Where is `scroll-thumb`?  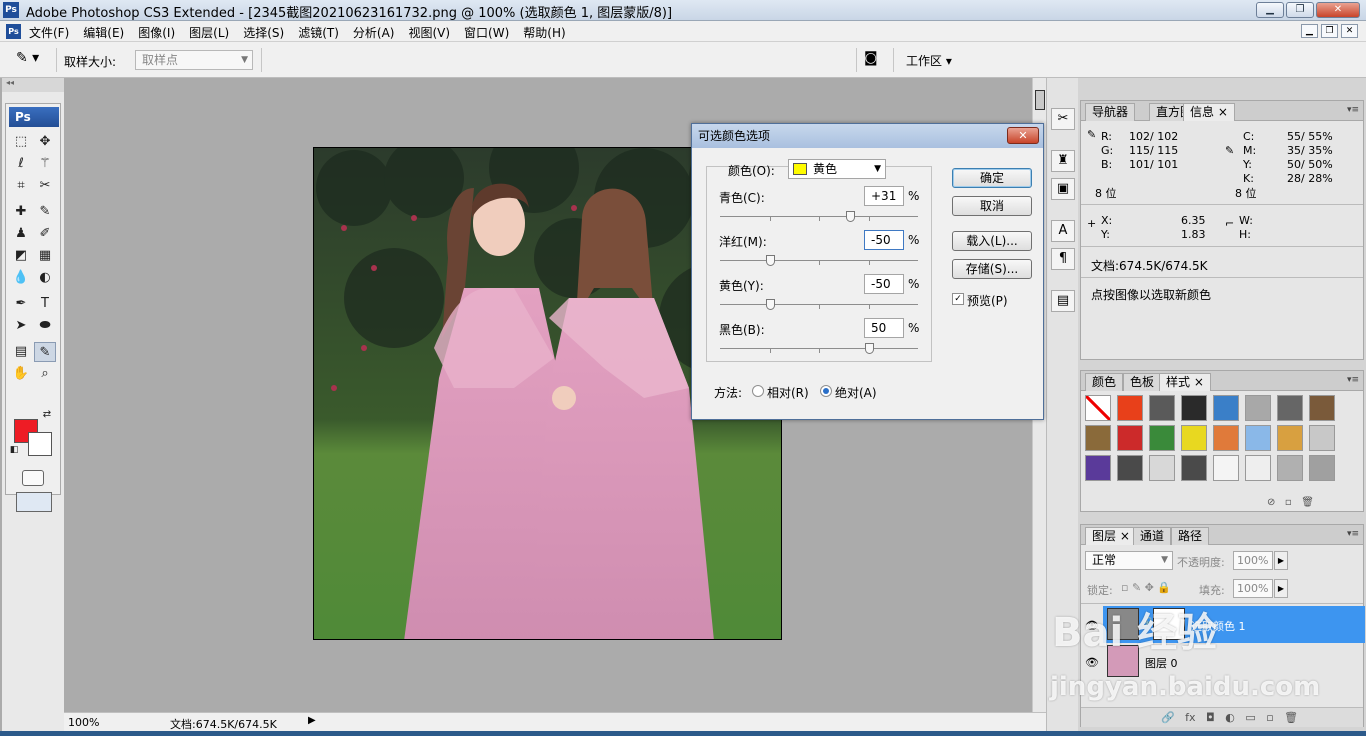
scroll-thumb is located at coordinates (1040, 100).